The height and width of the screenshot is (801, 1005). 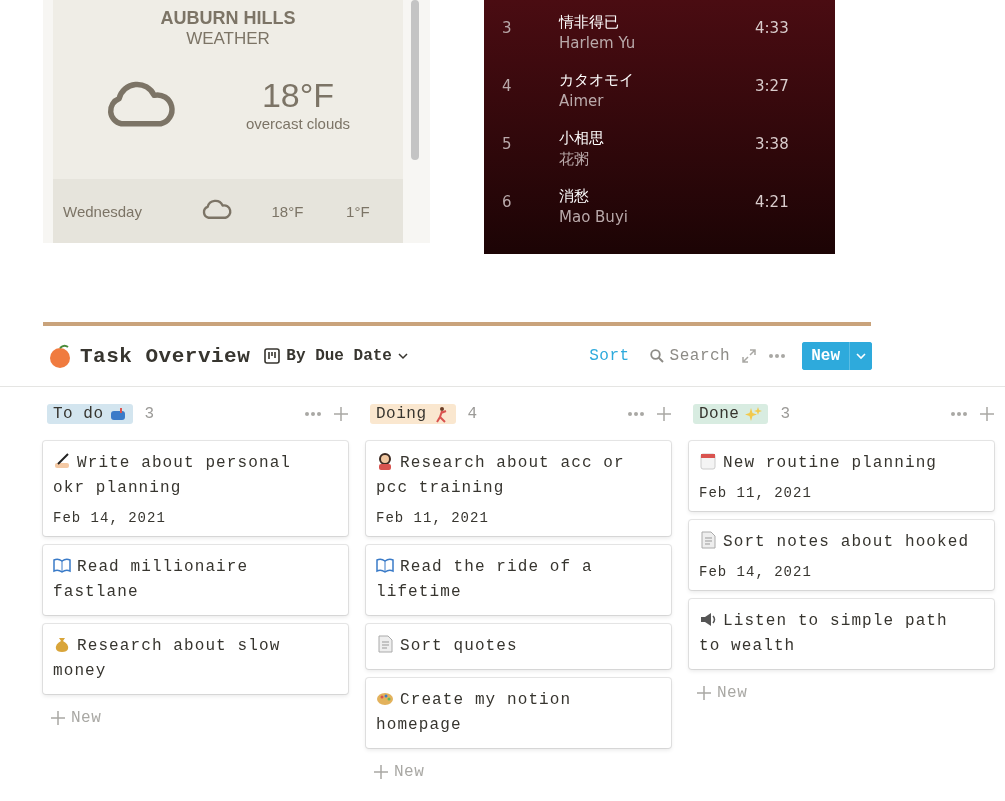 I want to click on task-title: Create my notion homepage, so click(x=474, y=712).